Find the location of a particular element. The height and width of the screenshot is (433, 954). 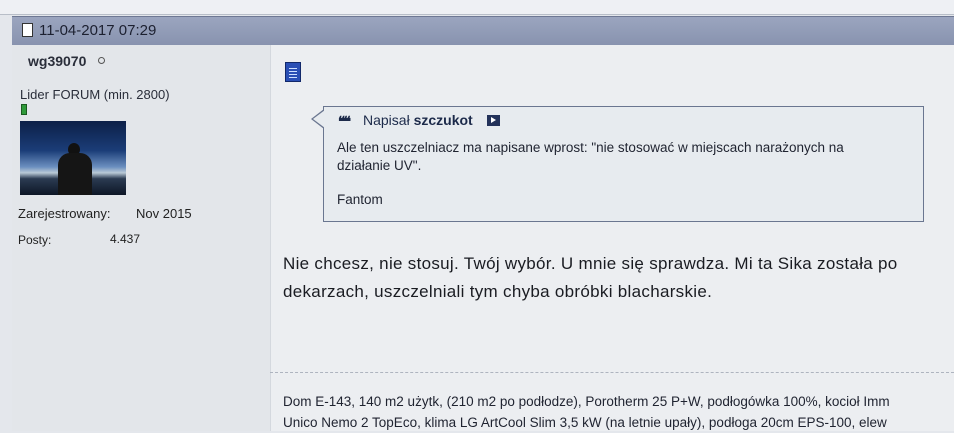

quote-header-prefix: Napisał is located at coordinates (386, 120).